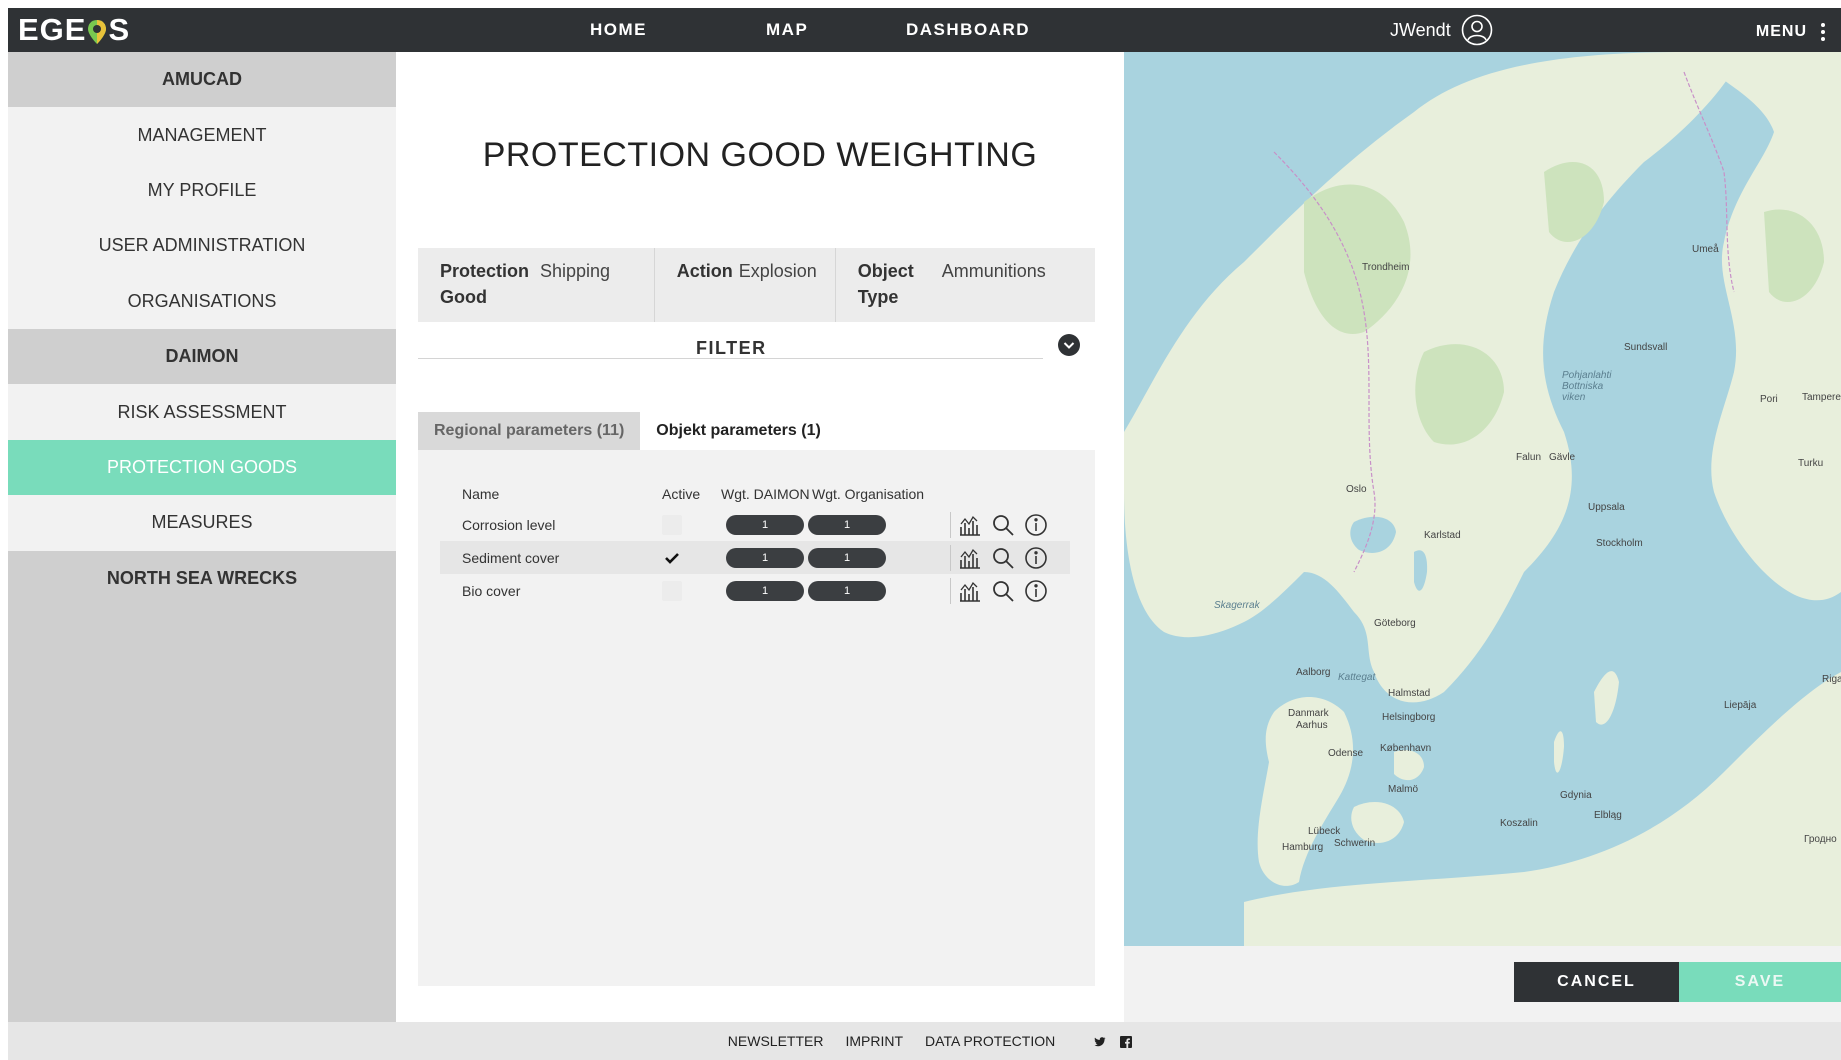 Image resolution: width=1841 pixels, height=1060 pixels. What do you see at coordinates (1308, 713) in the screenshot?
I see `map-label: Danmark` at bounding box center [1308, 713].